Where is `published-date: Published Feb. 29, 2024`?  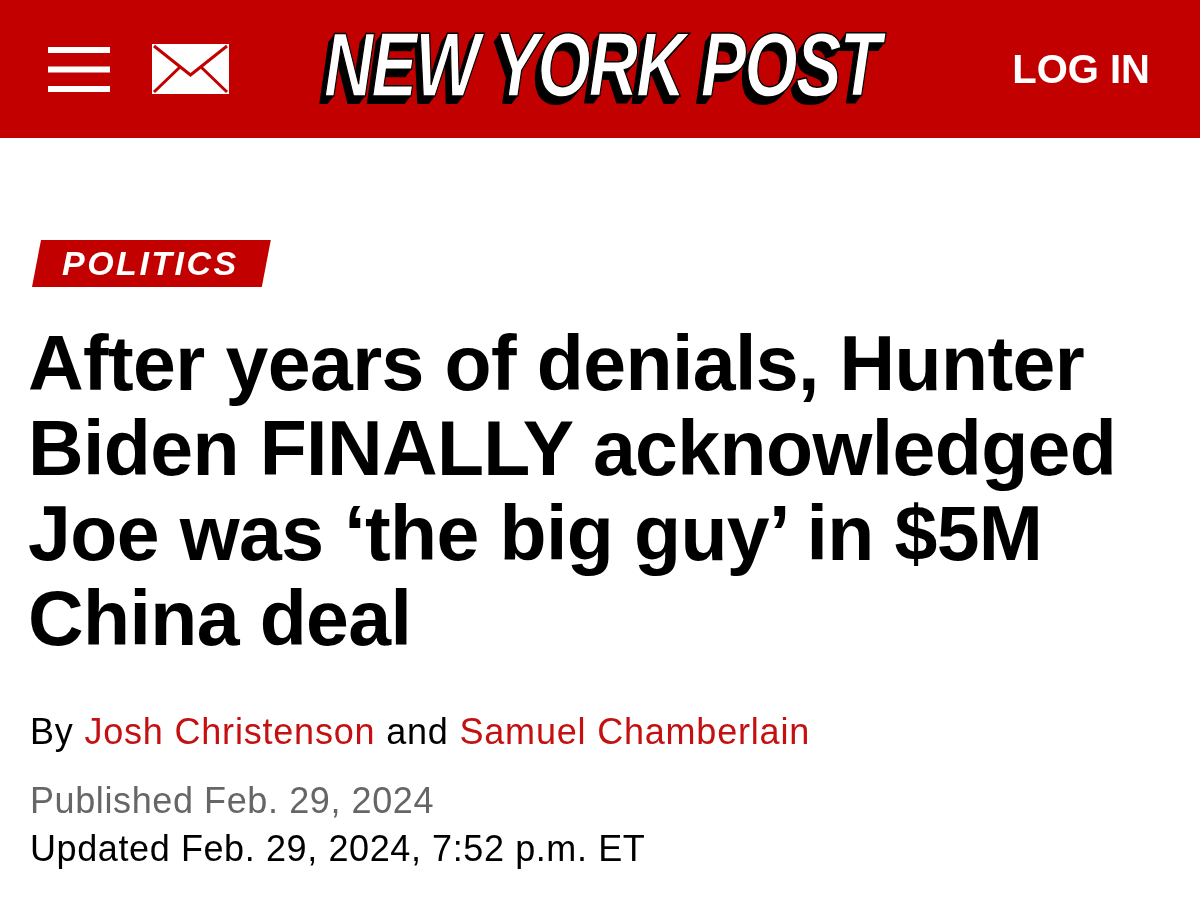 published-date: Published Feb. 29, 2024 is located at coordinates (233, 801).